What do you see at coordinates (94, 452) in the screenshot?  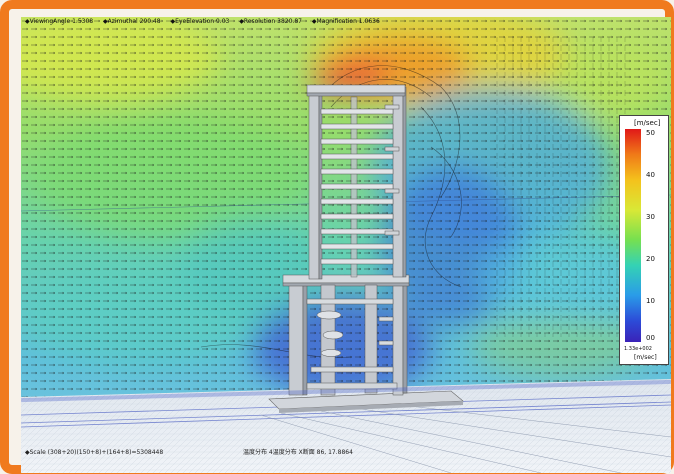 I see `scale-label: ◆Scale (308+20)(150+8)+(164+8)=5308448` at bounding box center [94, 452].